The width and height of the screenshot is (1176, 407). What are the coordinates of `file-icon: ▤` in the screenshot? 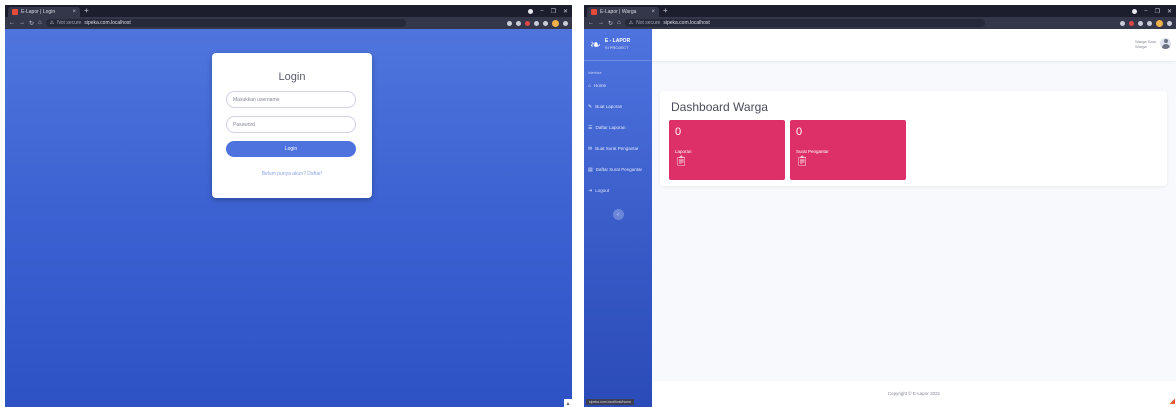 It's located at (590, 169).